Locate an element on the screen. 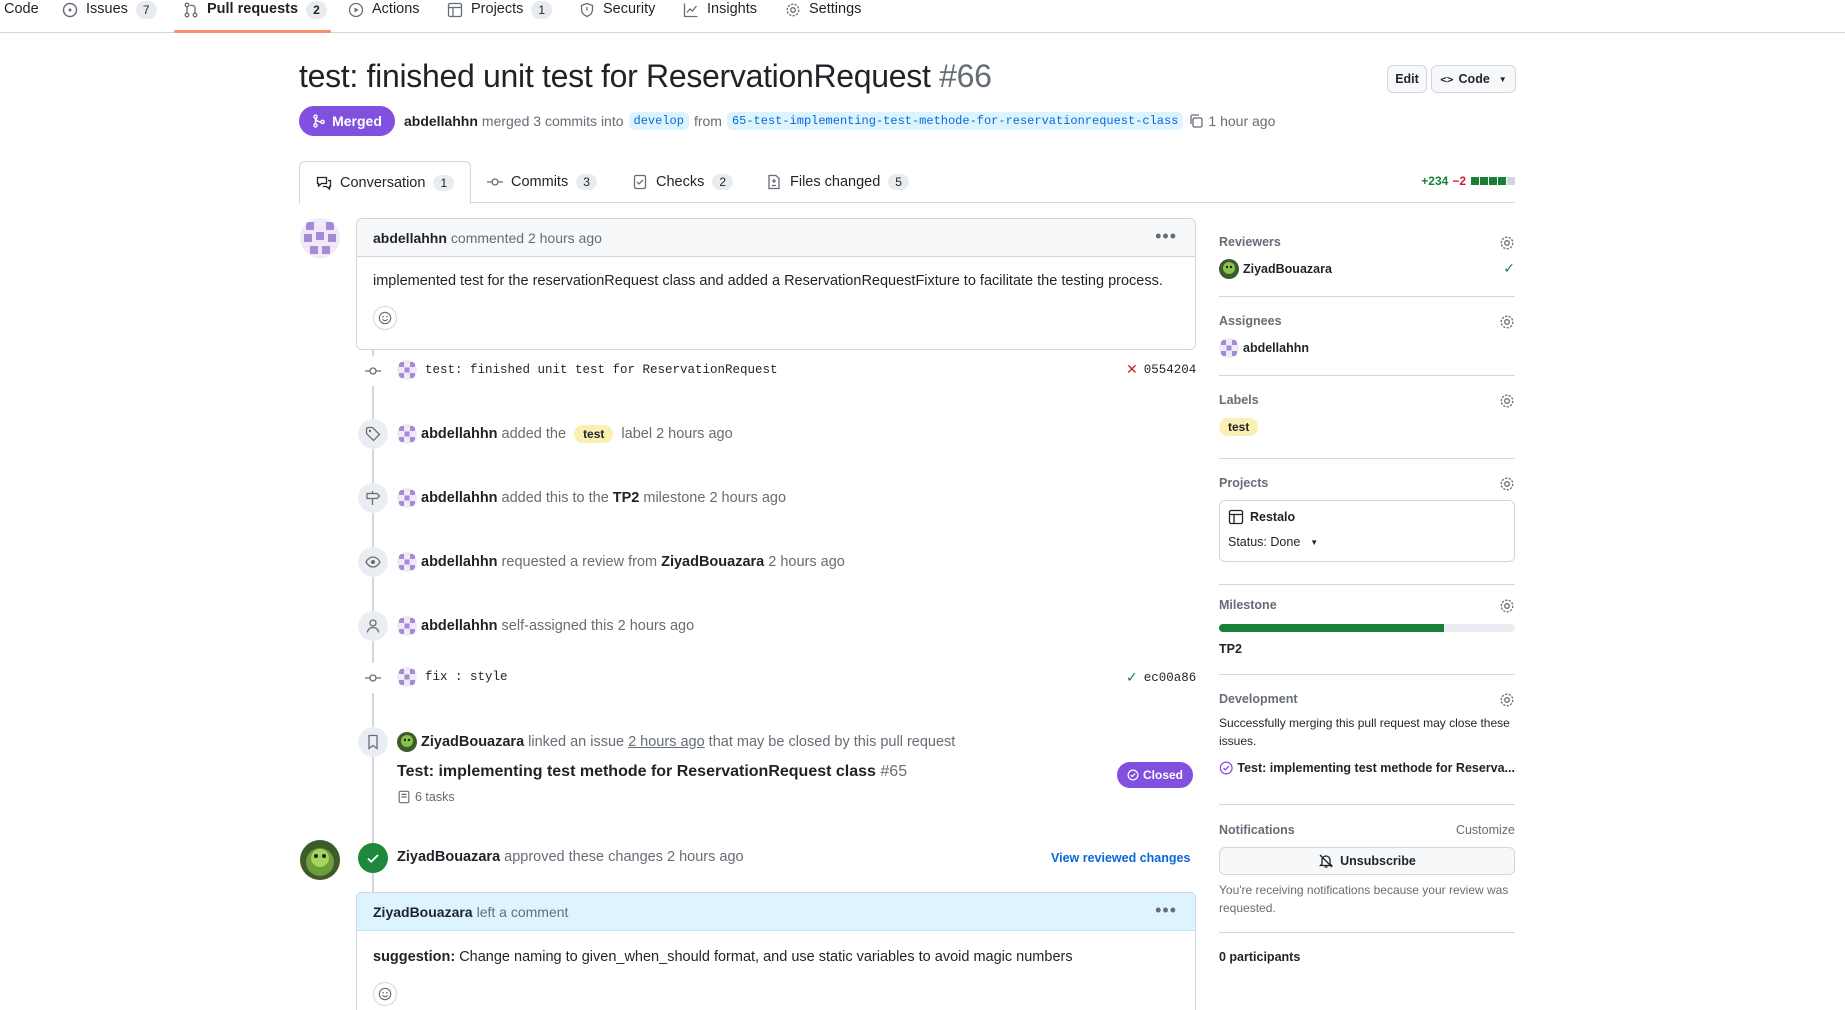 This screenshot has height=1010, width=1845. nav-actions: Actions is located at coordinates (384, 16).